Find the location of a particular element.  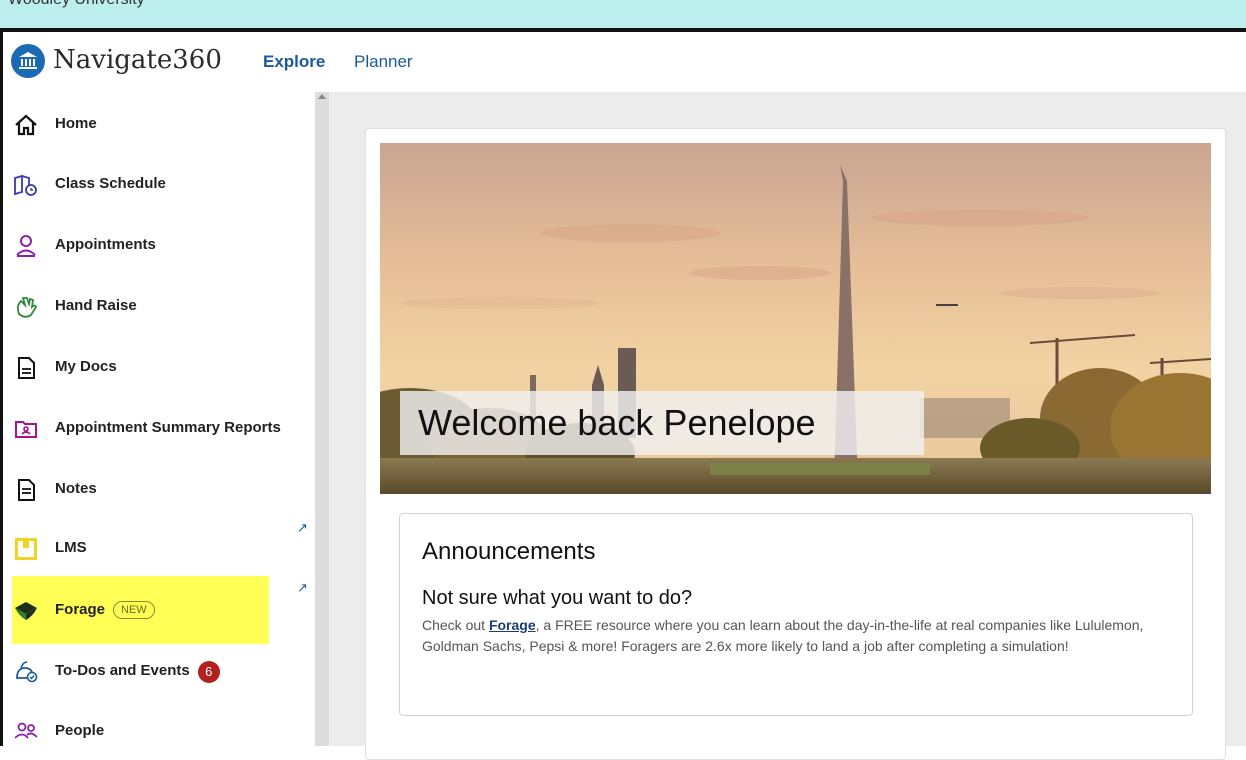

welcome-message: Welcome back Penelope is located at coordinates (617, 422).